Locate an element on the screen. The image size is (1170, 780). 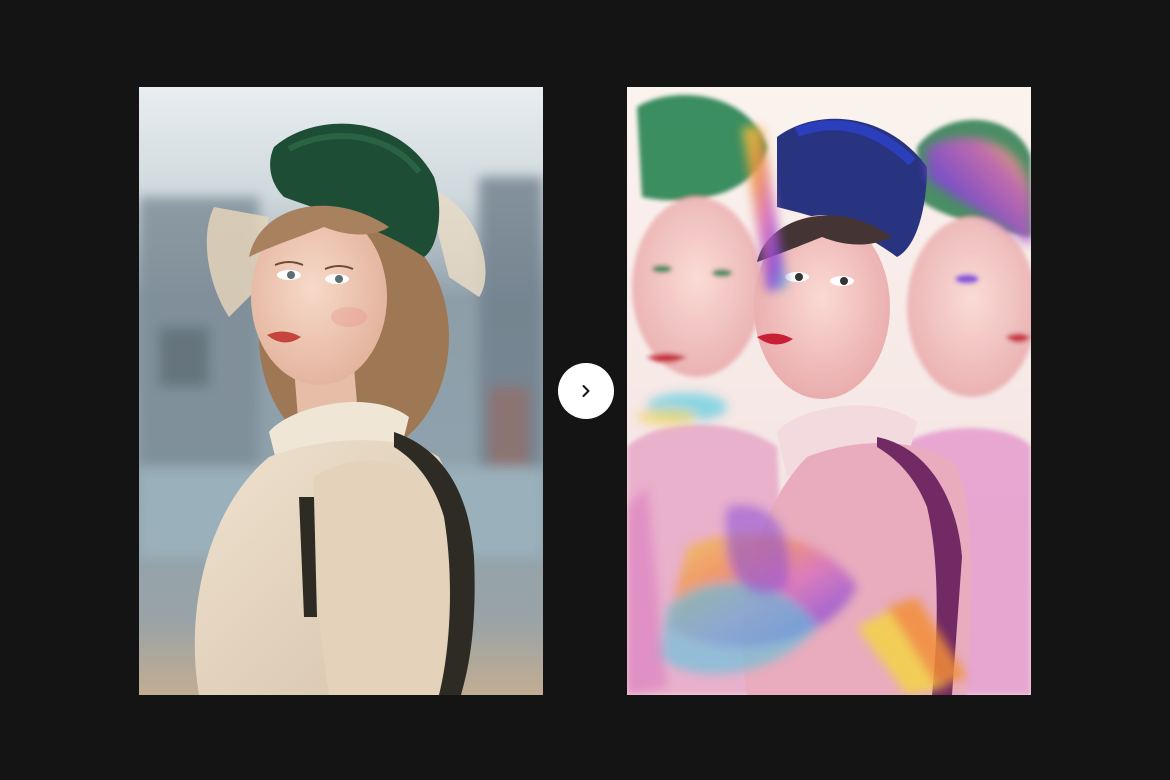
chevron-right-icon is located at coordinates (586, 391).